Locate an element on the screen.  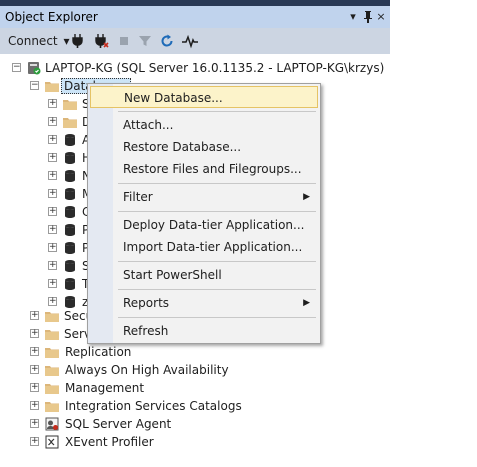
tree-node-database: + N is located at coordinates (45, 176).